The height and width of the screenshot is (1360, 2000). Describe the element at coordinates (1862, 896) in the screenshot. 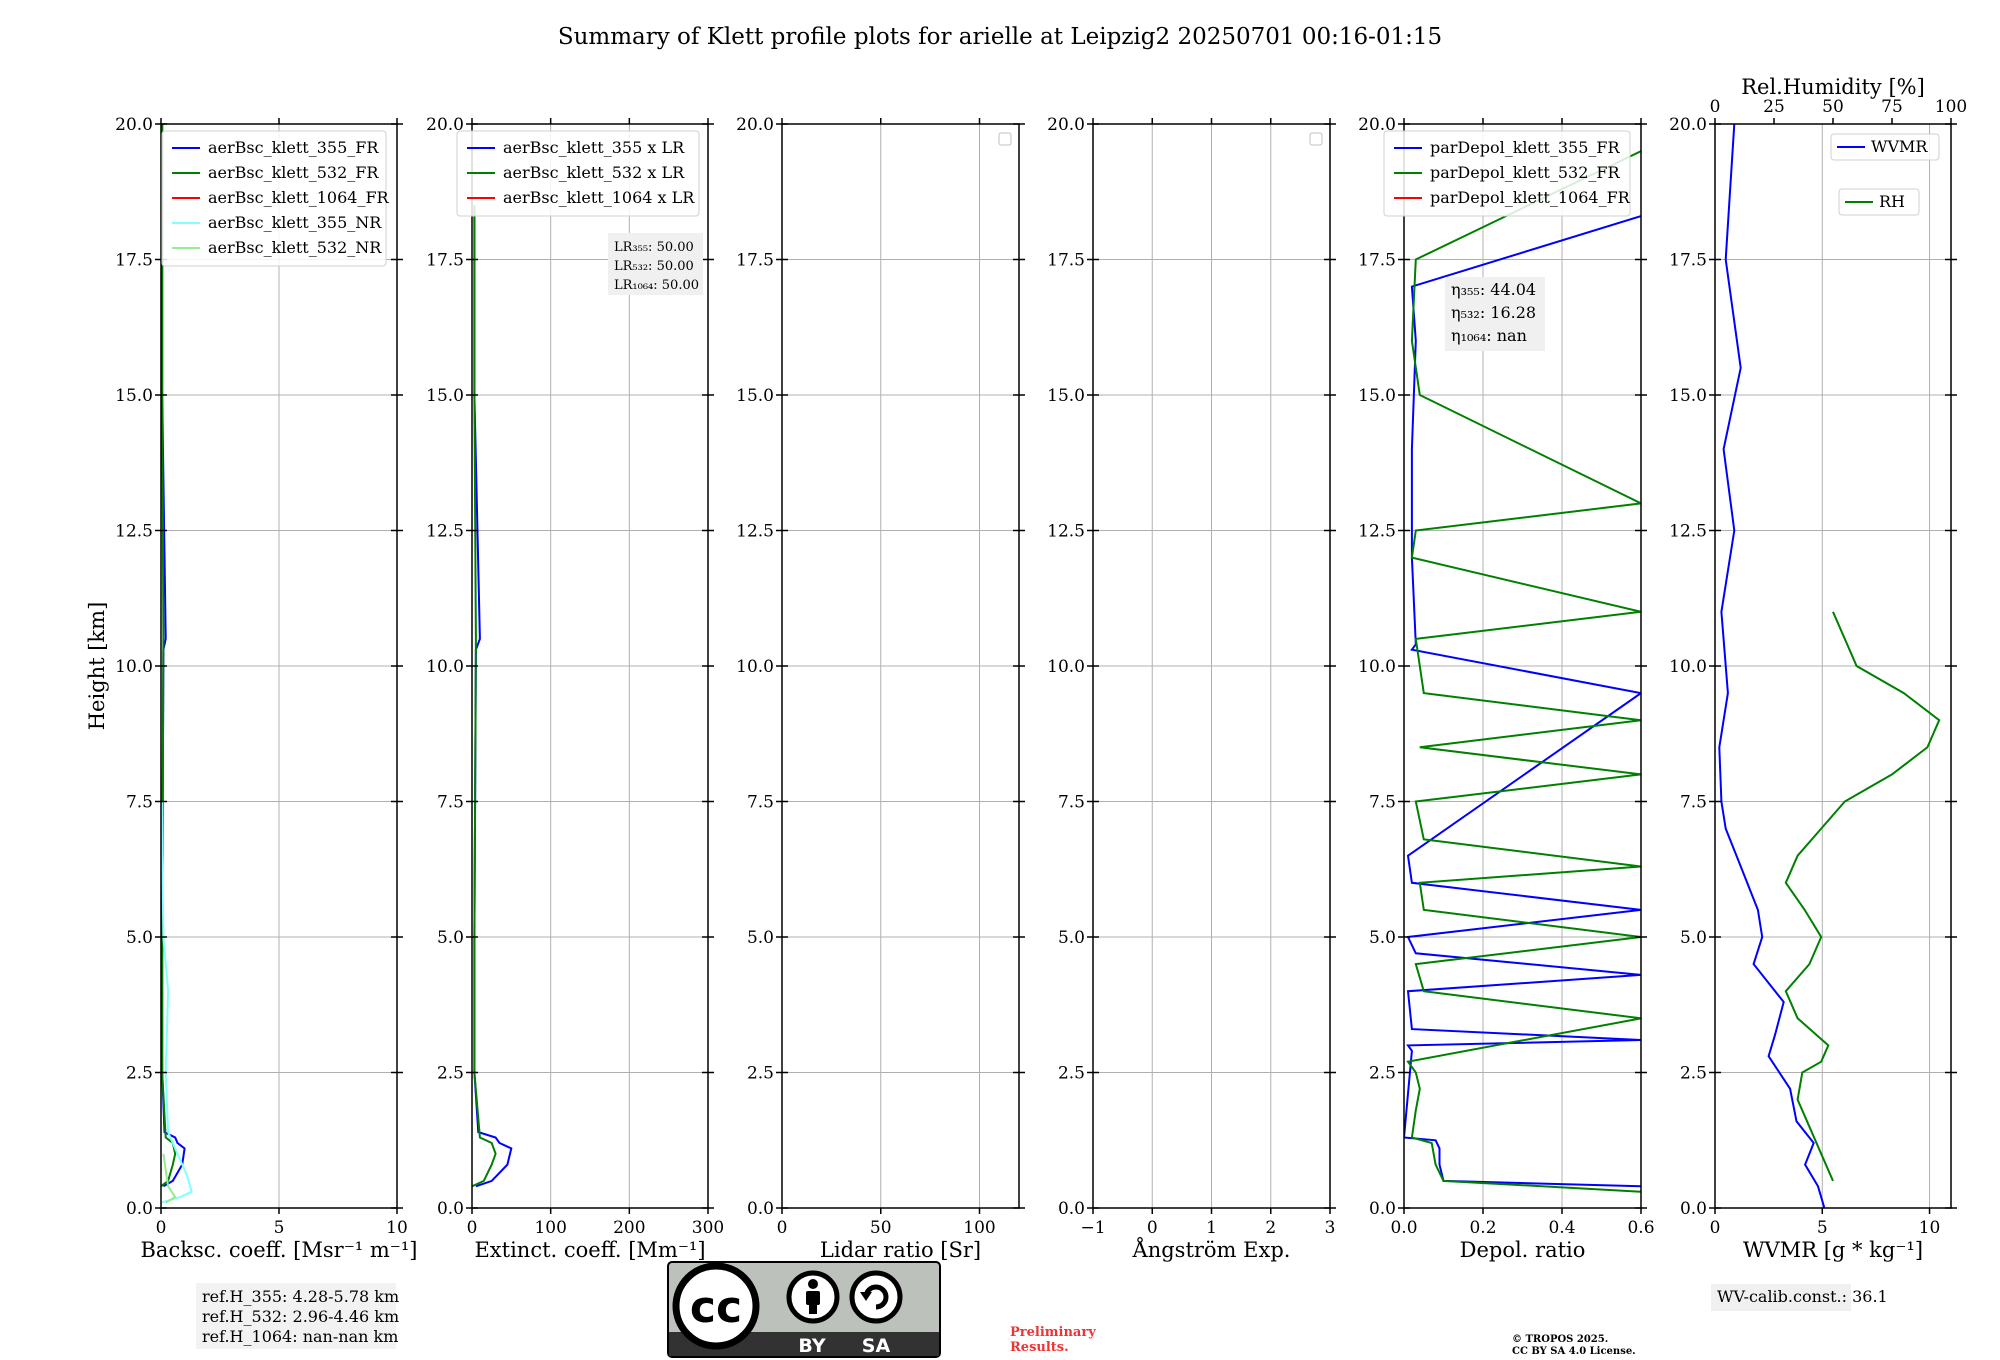

I see `series-line-RH` at that location.